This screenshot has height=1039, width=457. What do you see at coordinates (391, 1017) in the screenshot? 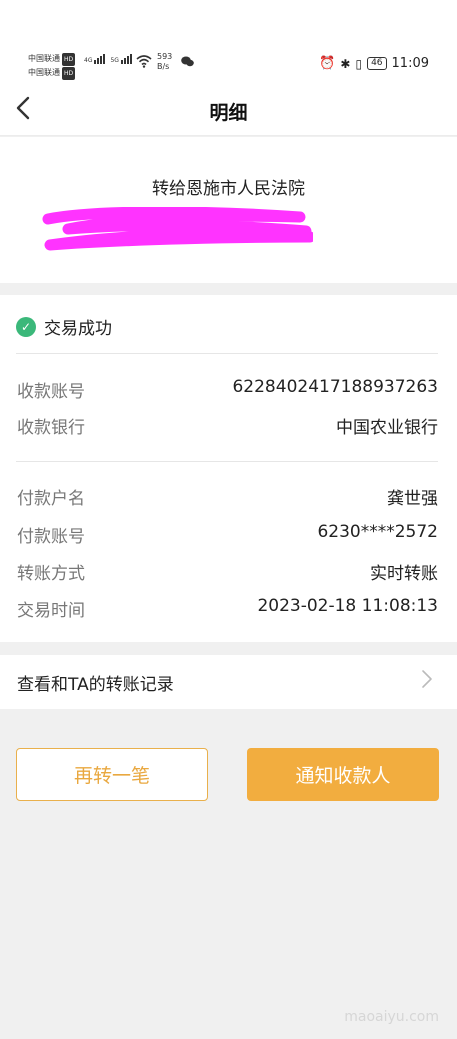
I see `watermark: maoaiyu.com` at bounding box center [391, 1017].